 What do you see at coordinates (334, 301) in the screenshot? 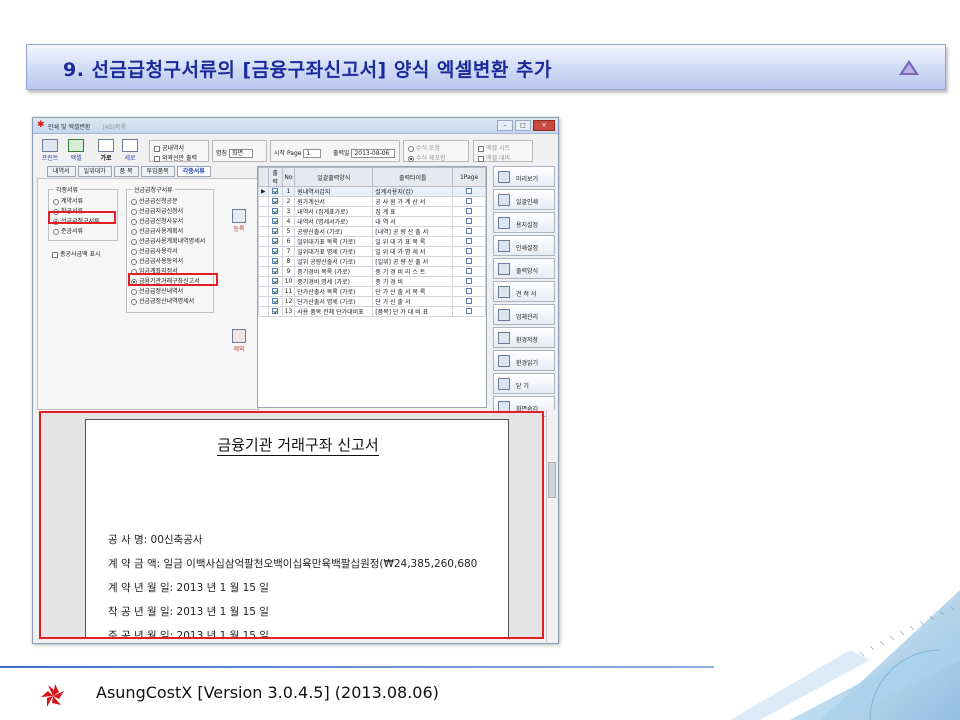
I see `row-form: 단가산출서 명세 (가로)` at bounding box center [334, 301].